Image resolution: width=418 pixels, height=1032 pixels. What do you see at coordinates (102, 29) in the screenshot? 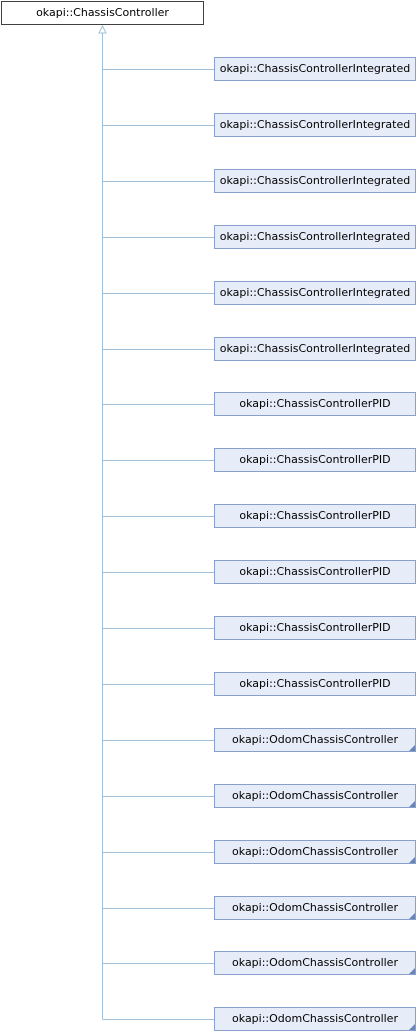
I see `inheritance-arrowhead-icon` at bounding box center [102, 29].